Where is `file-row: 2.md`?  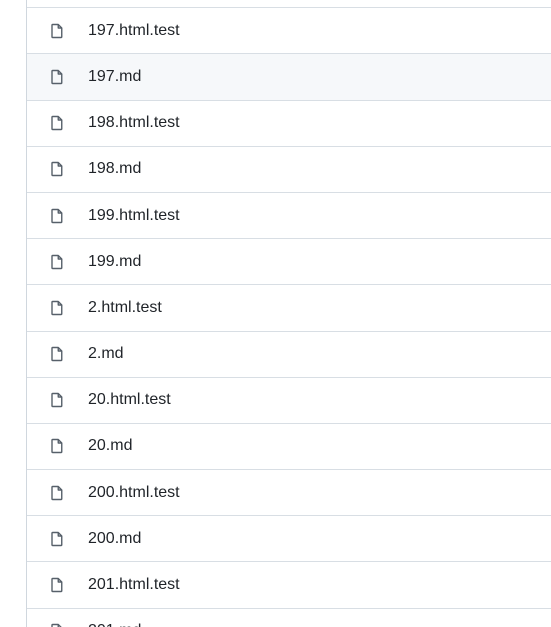 file-row: 2.md is located at coordinates (289, 353).